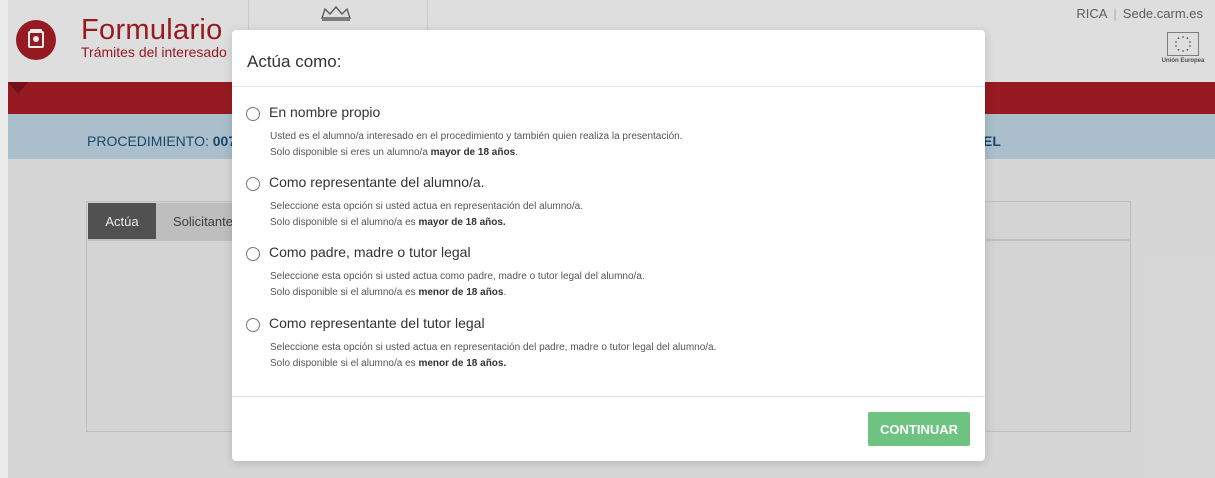 This screenshot has height=478, width=1215. I want to click on radio-representante-tutor, so click(253, 325).